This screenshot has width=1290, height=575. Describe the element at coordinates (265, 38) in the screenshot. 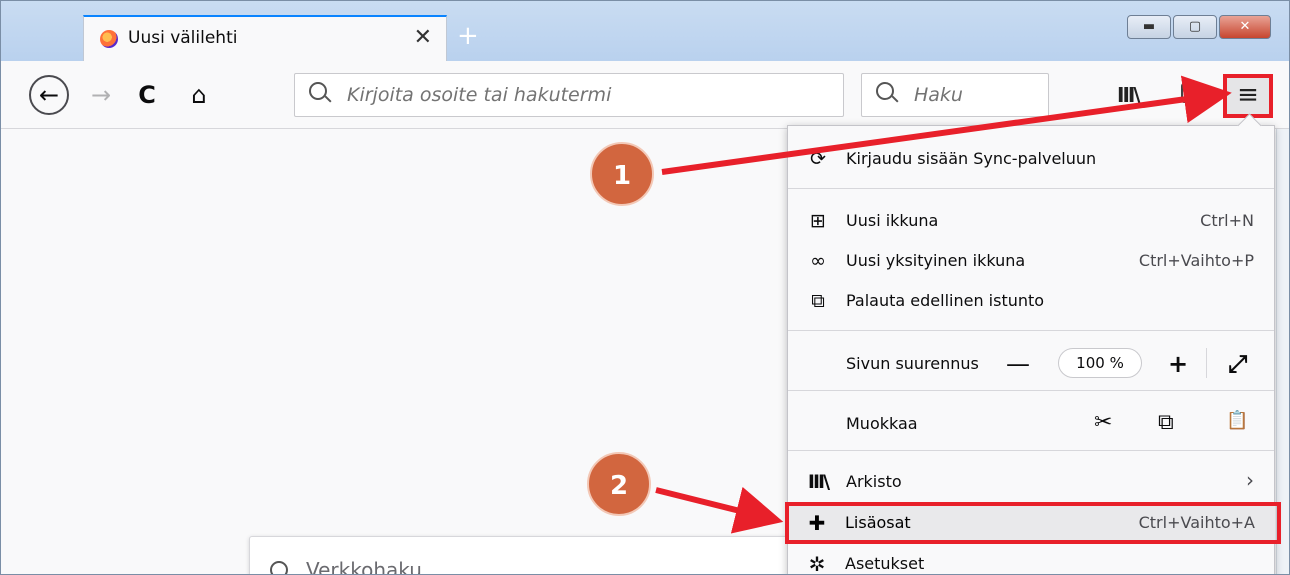

I see `tab-new-tab: Uusi välilehti ✕` at that location.